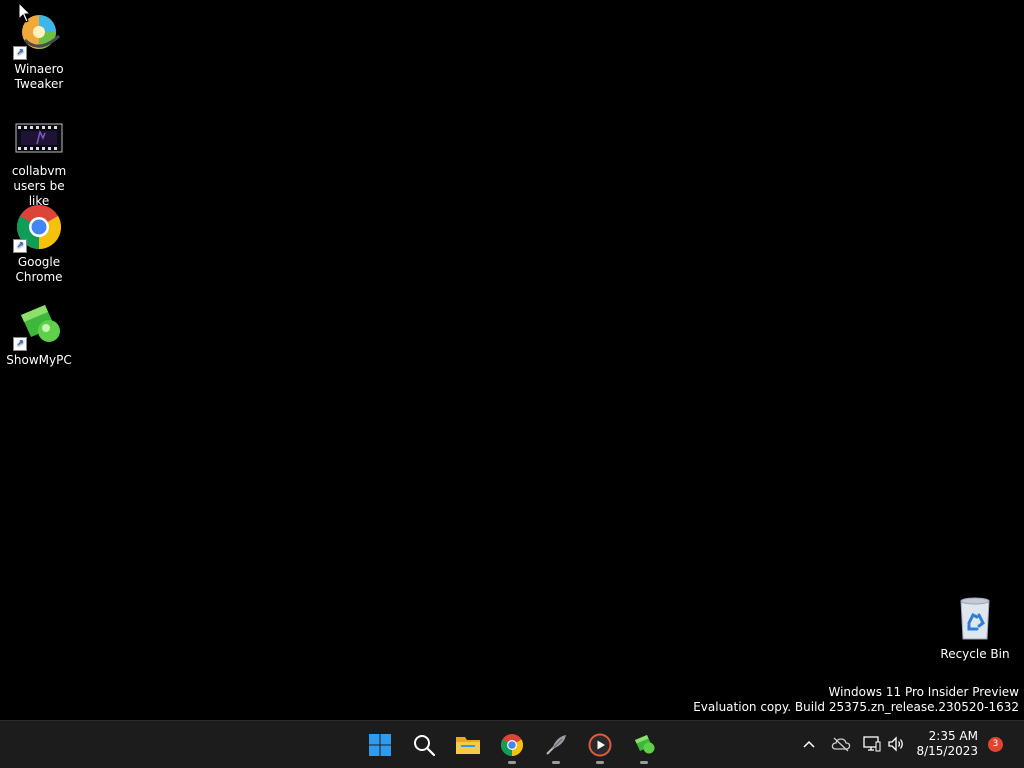 This screenshot has width=1024, height=768. I want to click on taskbar-start-button, so click(380, 745).